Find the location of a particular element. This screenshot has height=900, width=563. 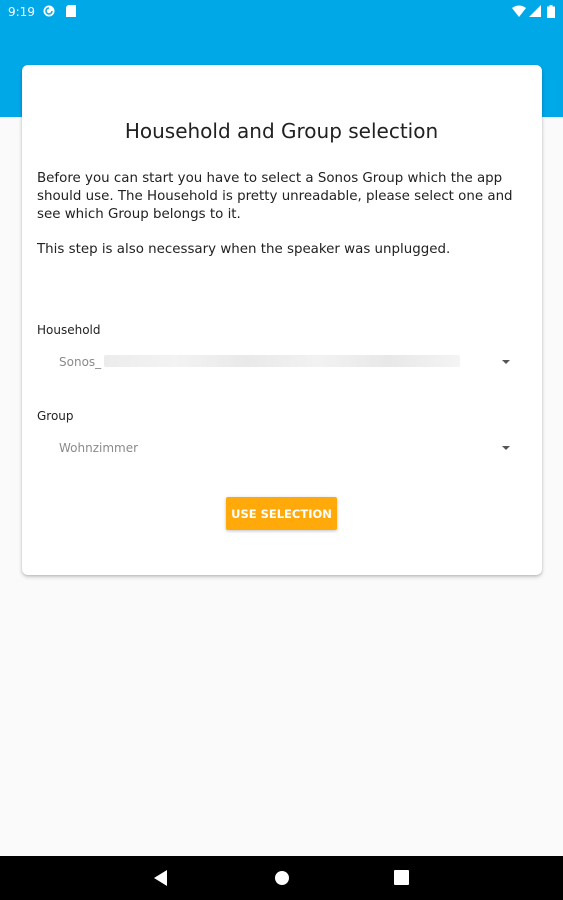

status-bar: 9:19 is located at coordinates (281, 12).